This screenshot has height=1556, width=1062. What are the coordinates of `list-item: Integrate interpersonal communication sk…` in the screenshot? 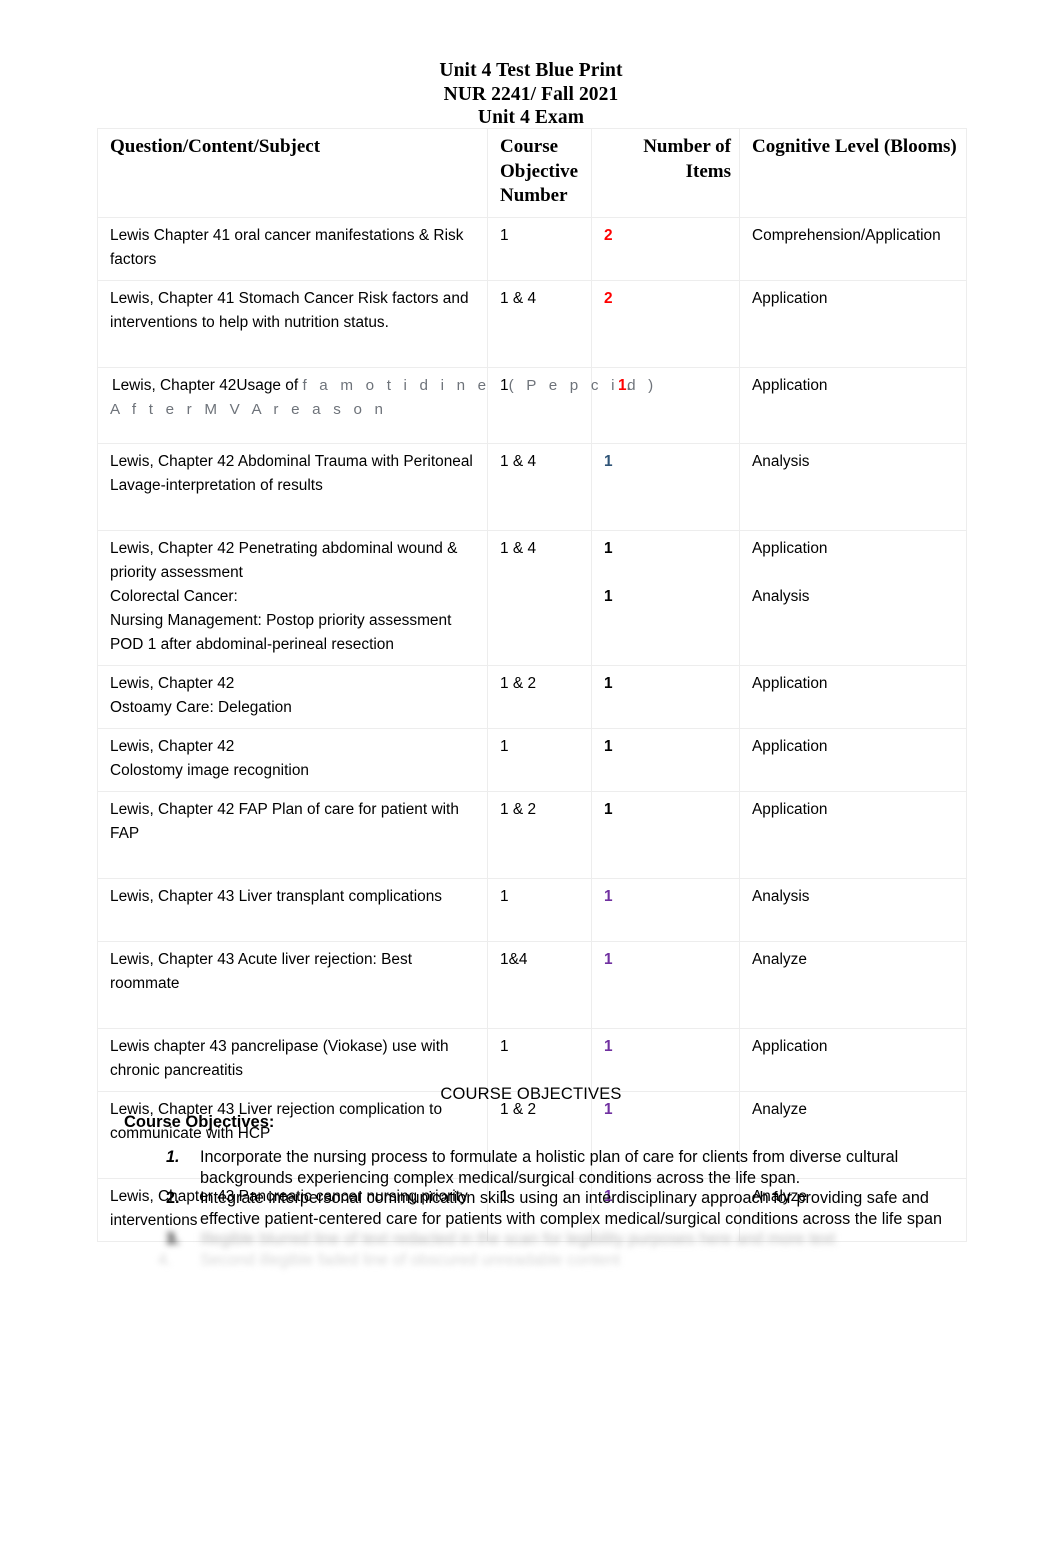 It's located at (584, 1208).